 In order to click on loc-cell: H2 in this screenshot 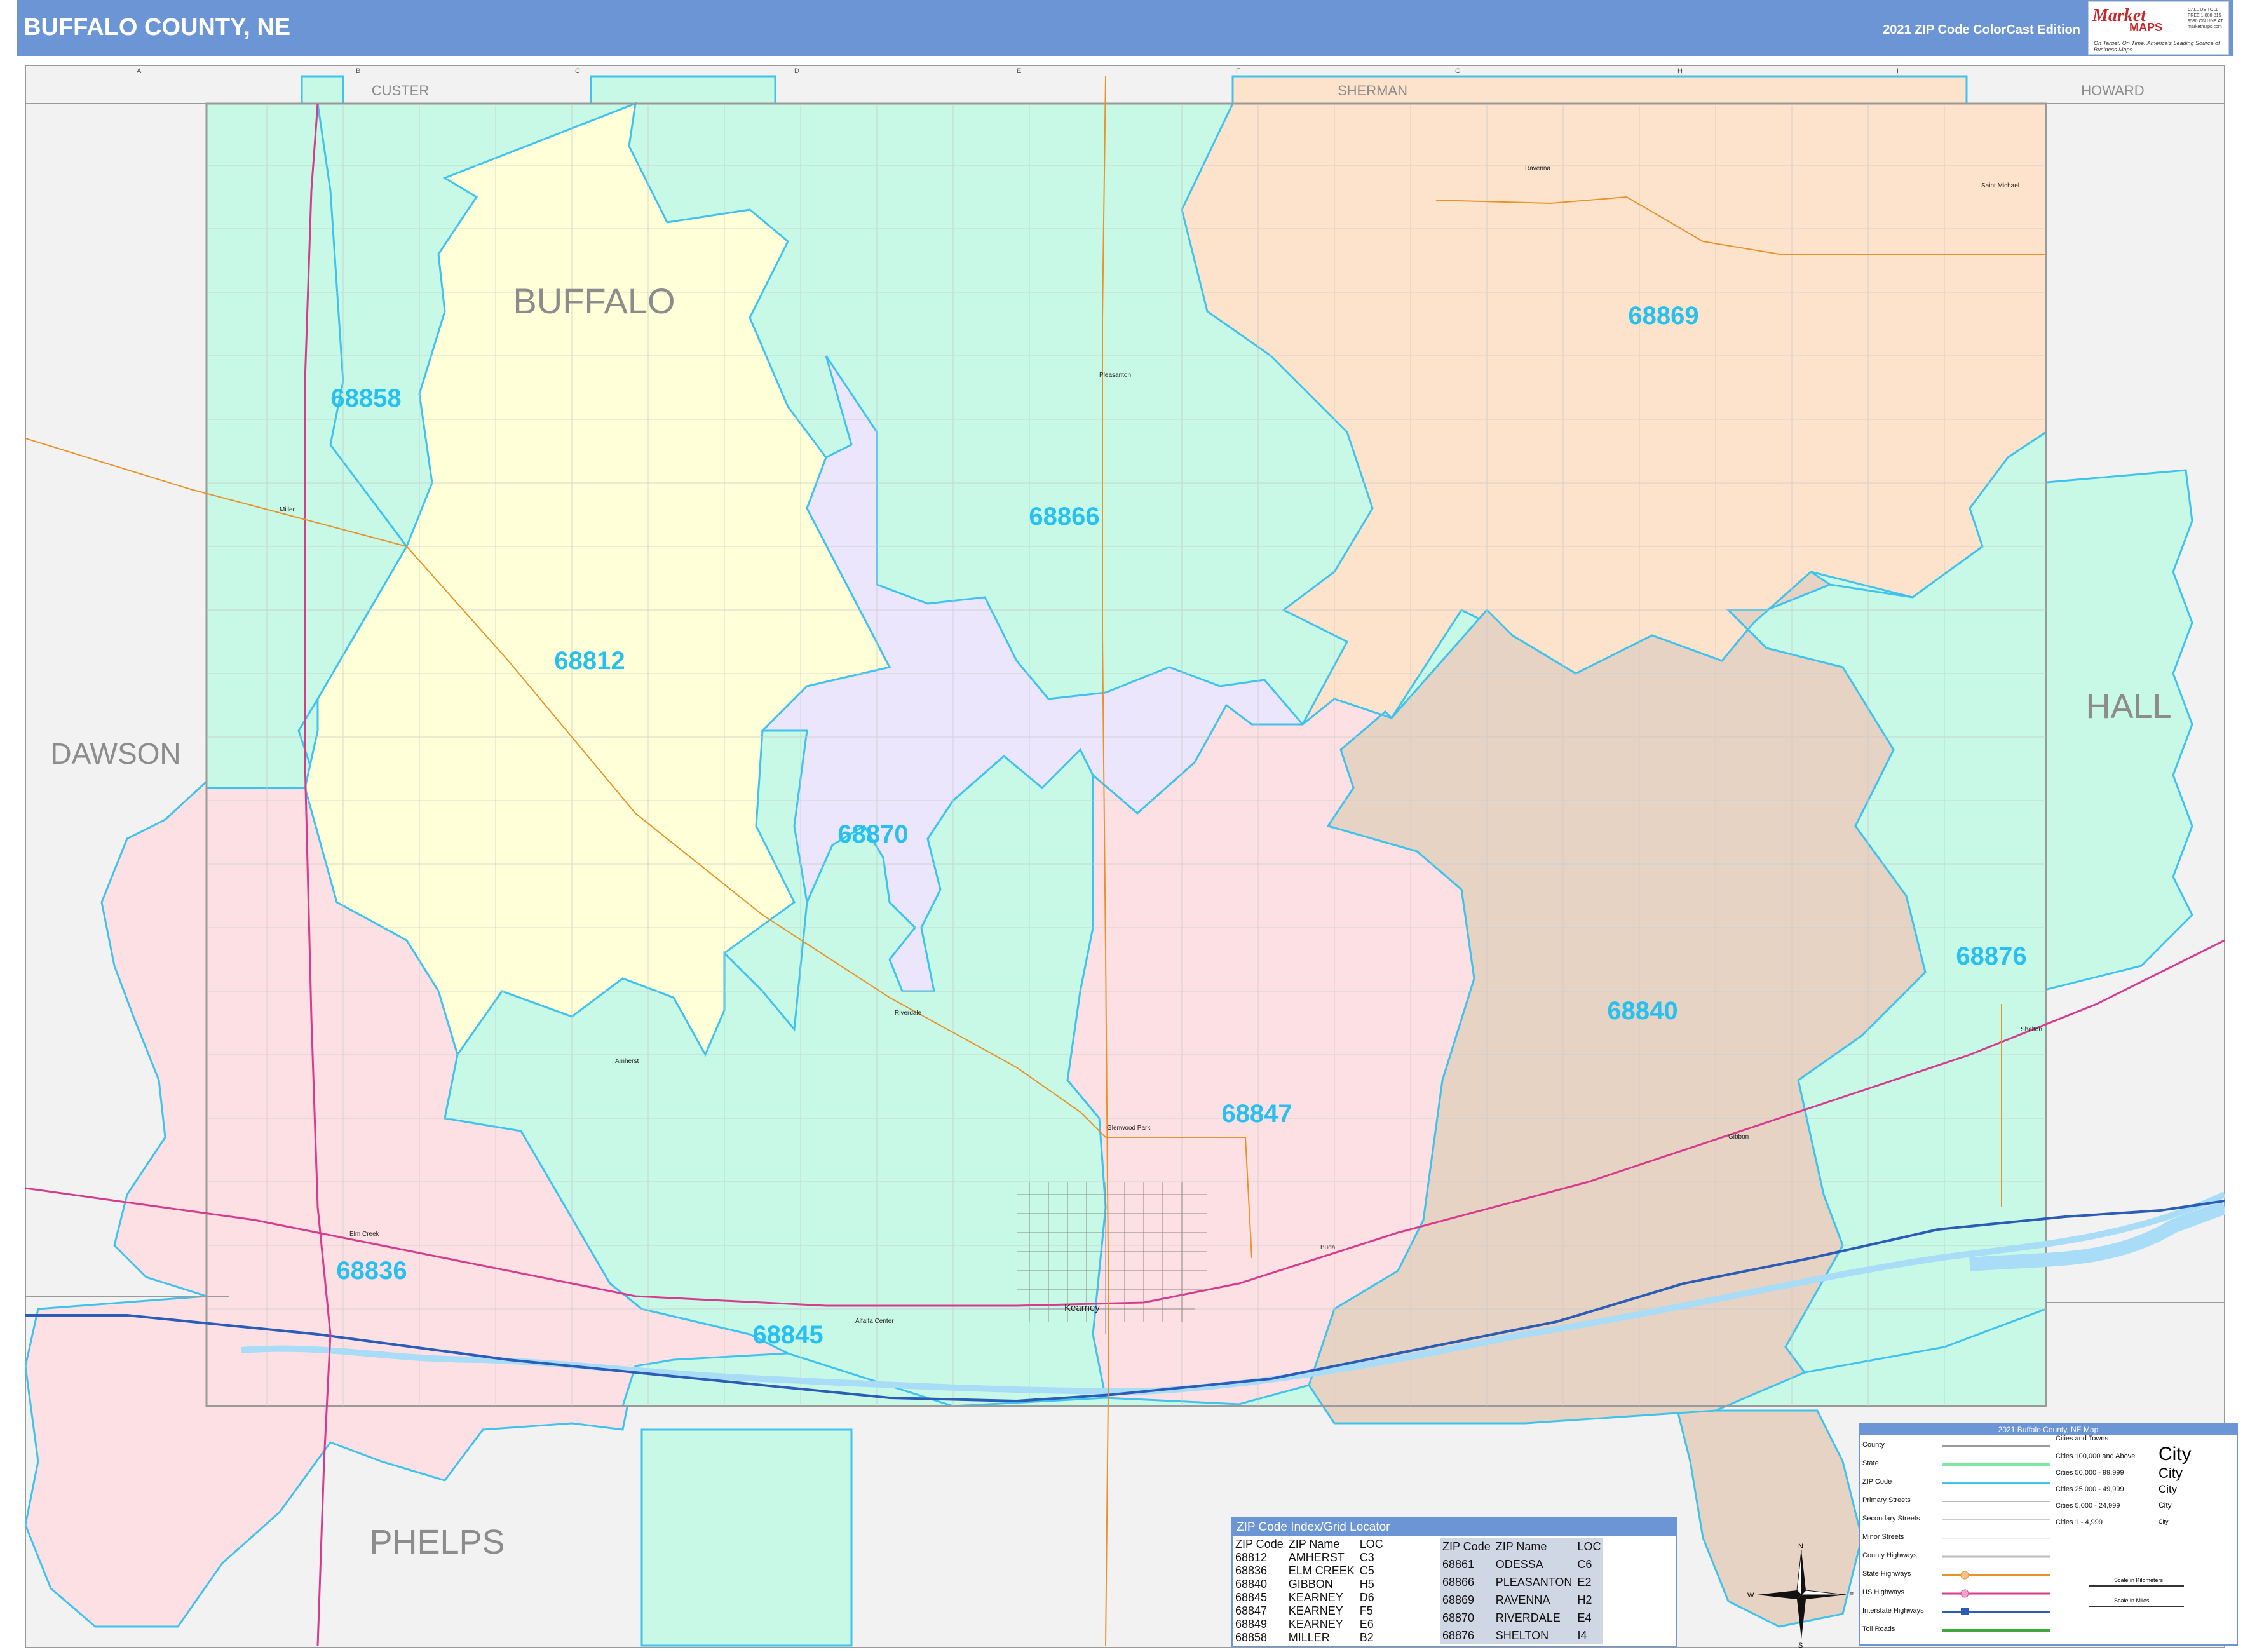, I will do `click(1584, 1600)`.